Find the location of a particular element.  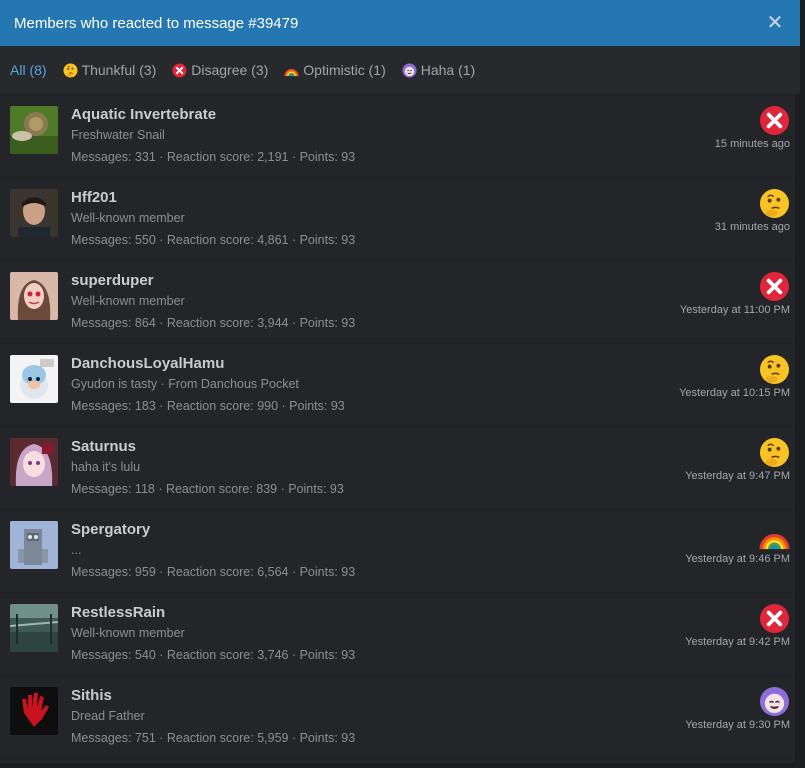

reaction-time: Yesterday at 9:42 PM is located at coordinates (737, 642).